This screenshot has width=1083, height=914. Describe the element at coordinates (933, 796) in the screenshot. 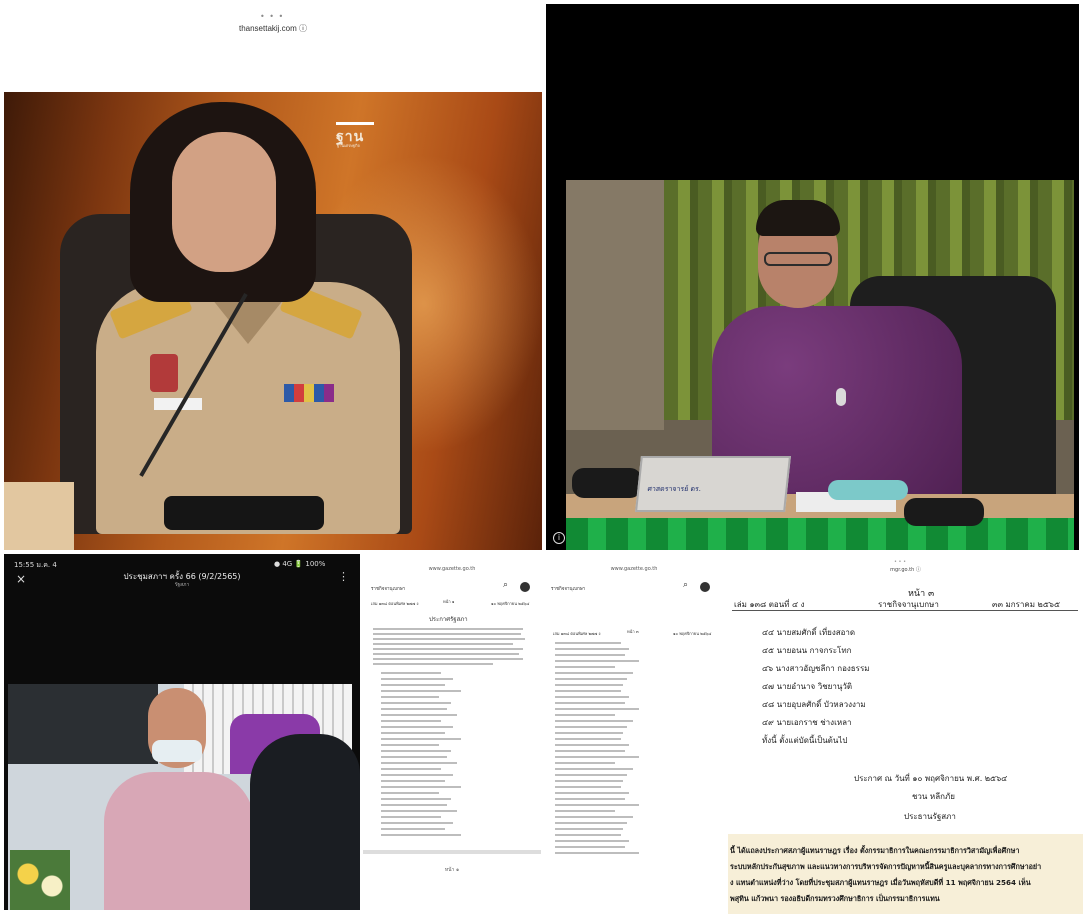

I see `signer-name: ชวน หลีกภัย` at that location.